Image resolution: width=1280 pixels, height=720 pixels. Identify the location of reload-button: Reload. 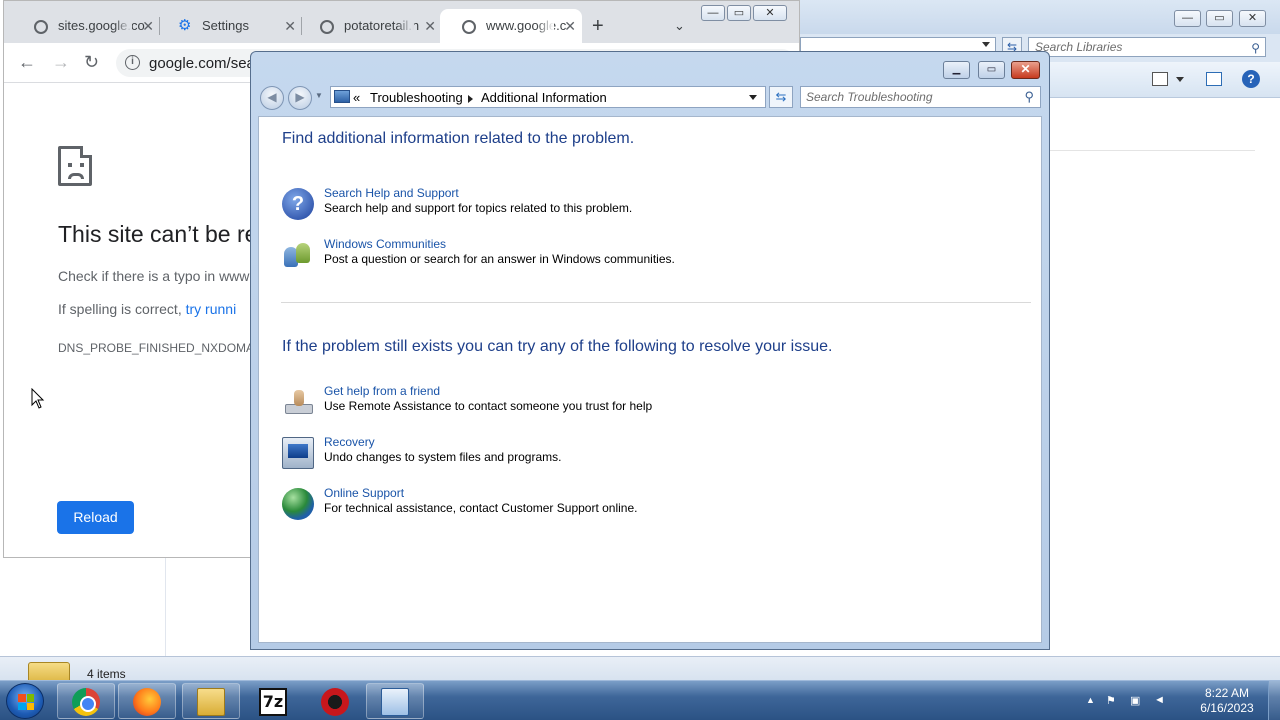
(95, 517).